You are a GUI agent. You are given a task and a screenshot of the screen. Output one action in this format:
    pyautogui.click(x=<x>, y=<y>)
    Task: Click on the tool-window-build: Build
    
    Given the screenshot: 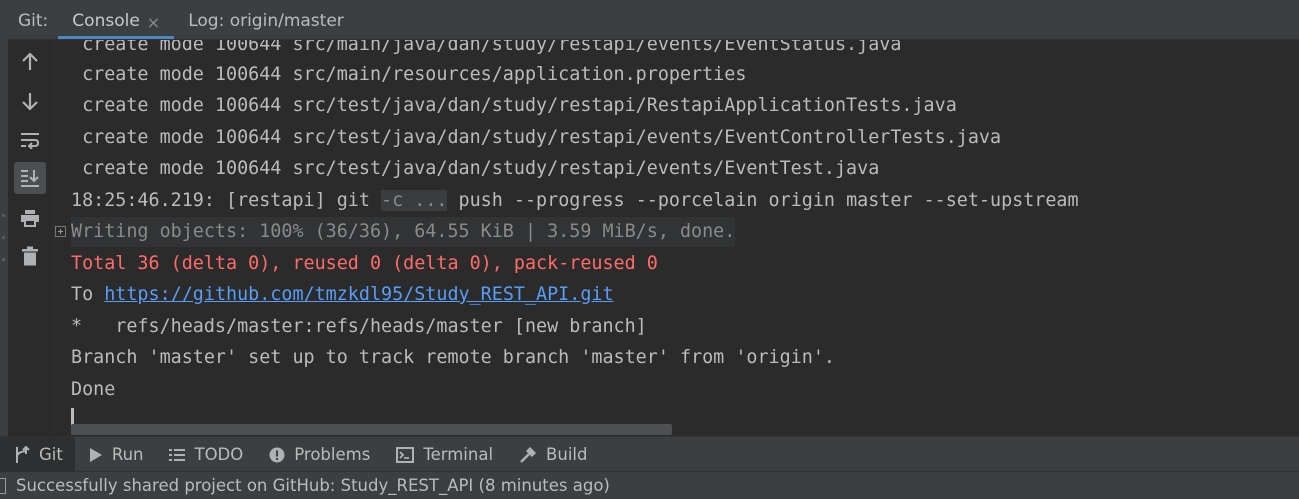 What is the action you would take?
    pyautogui.click(x=552, y=454)
    